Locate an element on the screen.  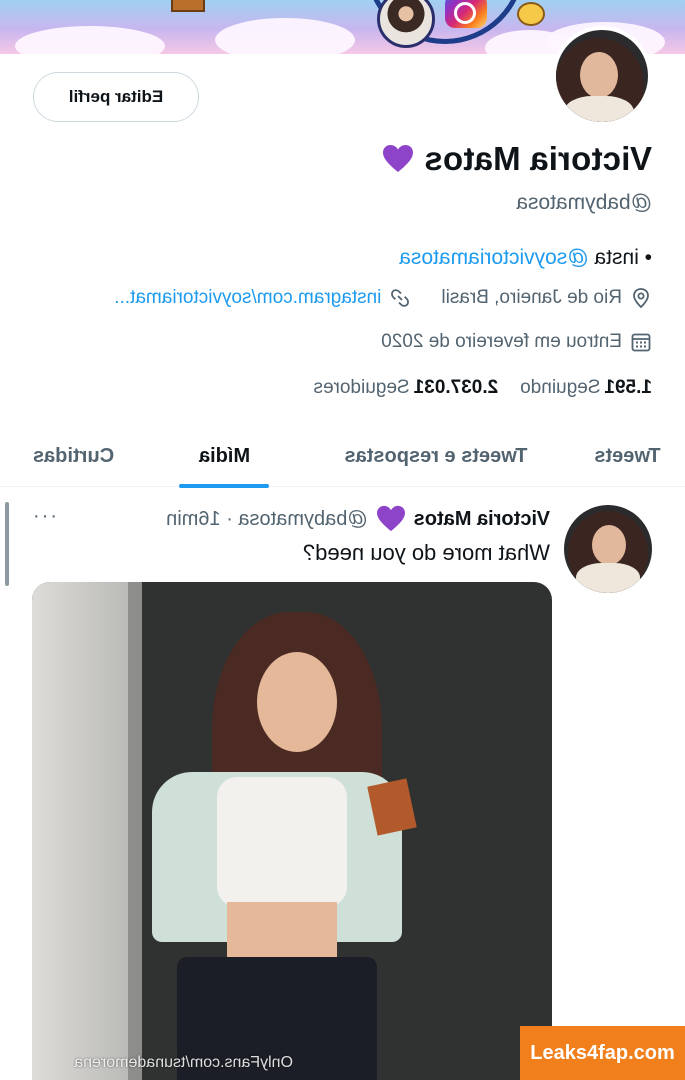
location-pin-icon is located at coordinates (641, 298).